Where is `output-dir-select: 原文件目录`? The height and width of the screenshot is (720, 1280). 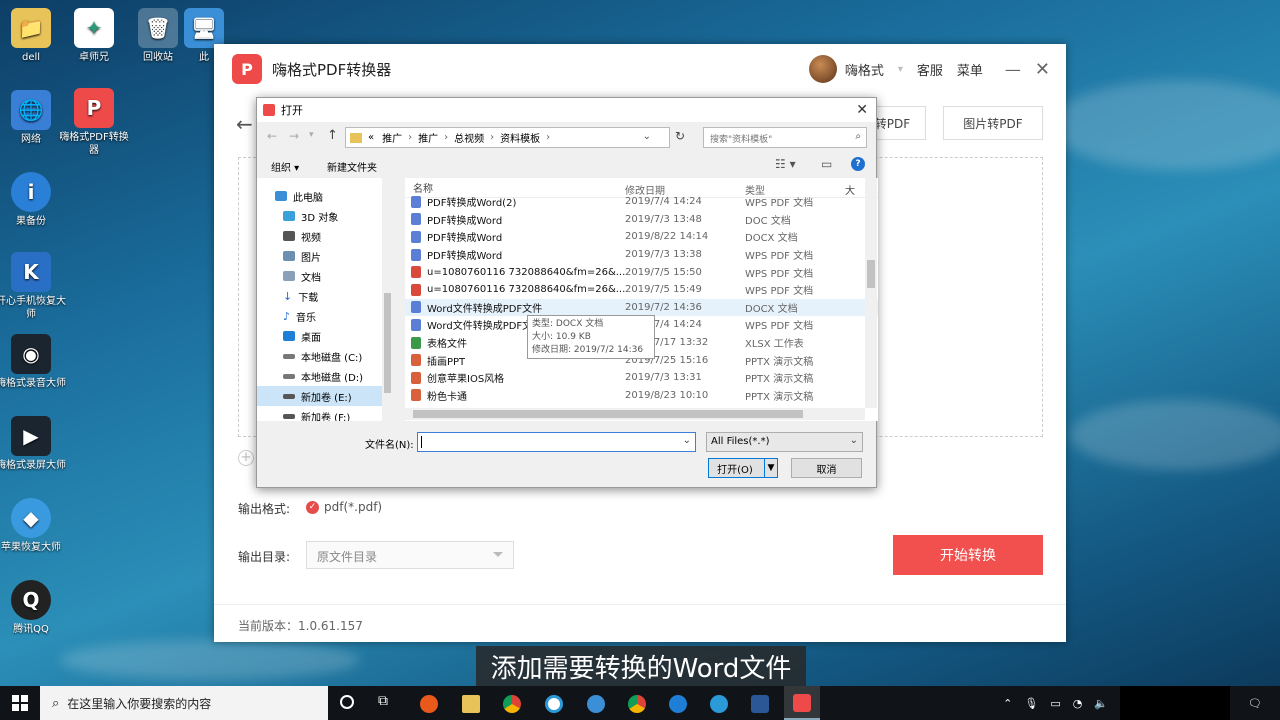
output-dir-select: 原文件目录 is located at coordinates (410, 555).